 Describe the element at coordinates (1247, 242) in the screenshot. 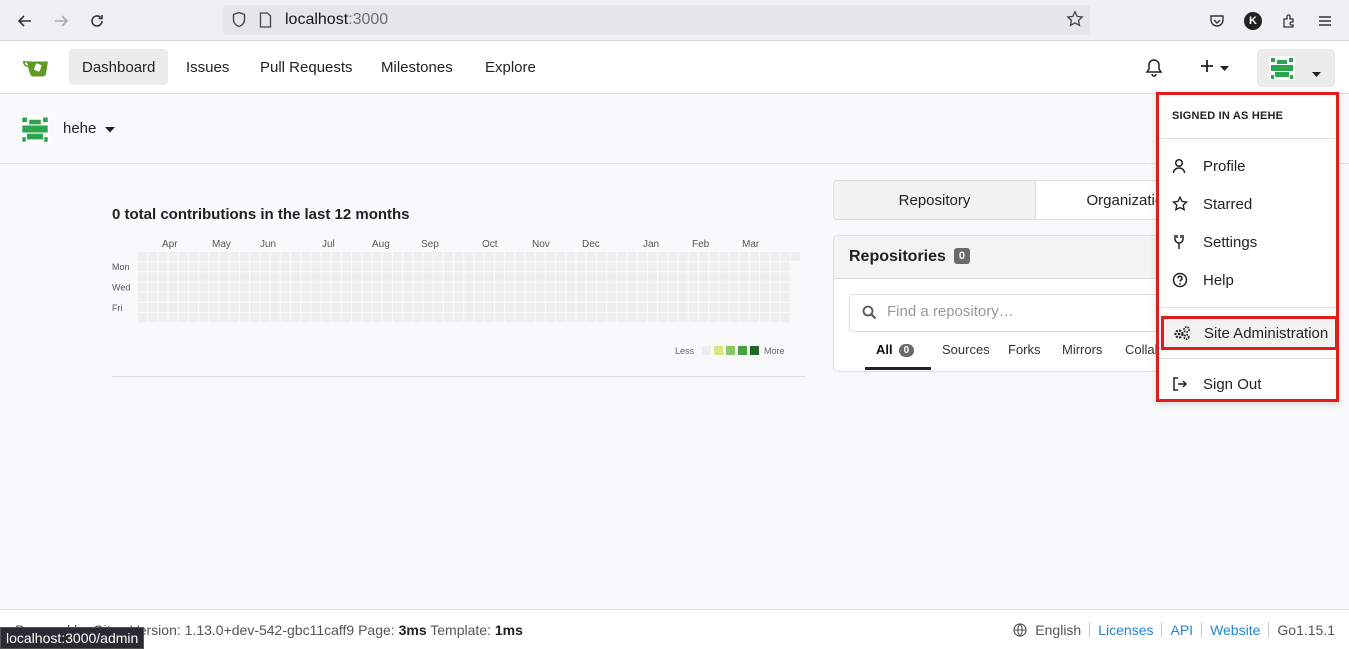

I see `menu-item-settings: Settings` at that location.